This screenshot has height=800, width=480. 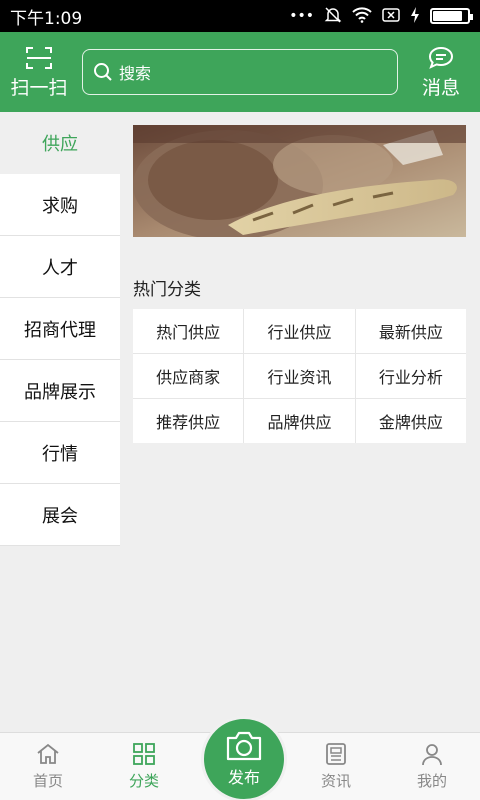 I want to click on search-input: 搜索, so click(x=240, y=72).